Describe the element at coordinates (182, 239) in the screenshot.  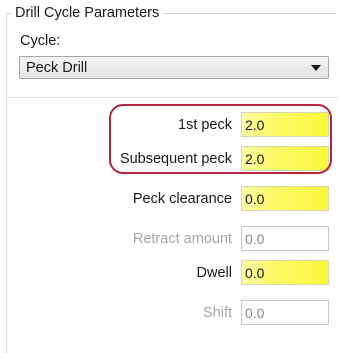
I see `retract-amount-label: Retract amount` at that location.